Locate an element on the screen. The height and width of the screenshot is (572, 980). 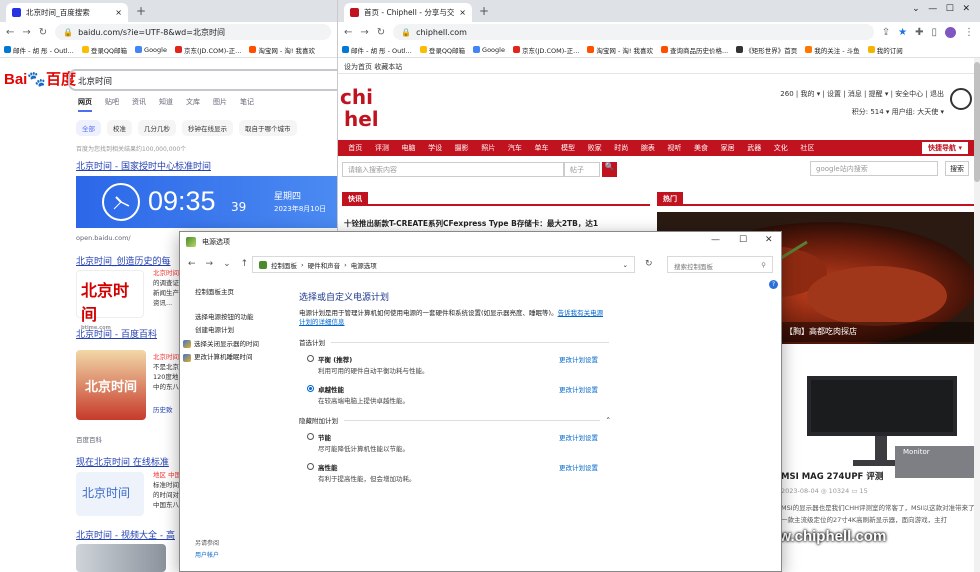
nav-item: 文化 is located at coordinates (781, 148).